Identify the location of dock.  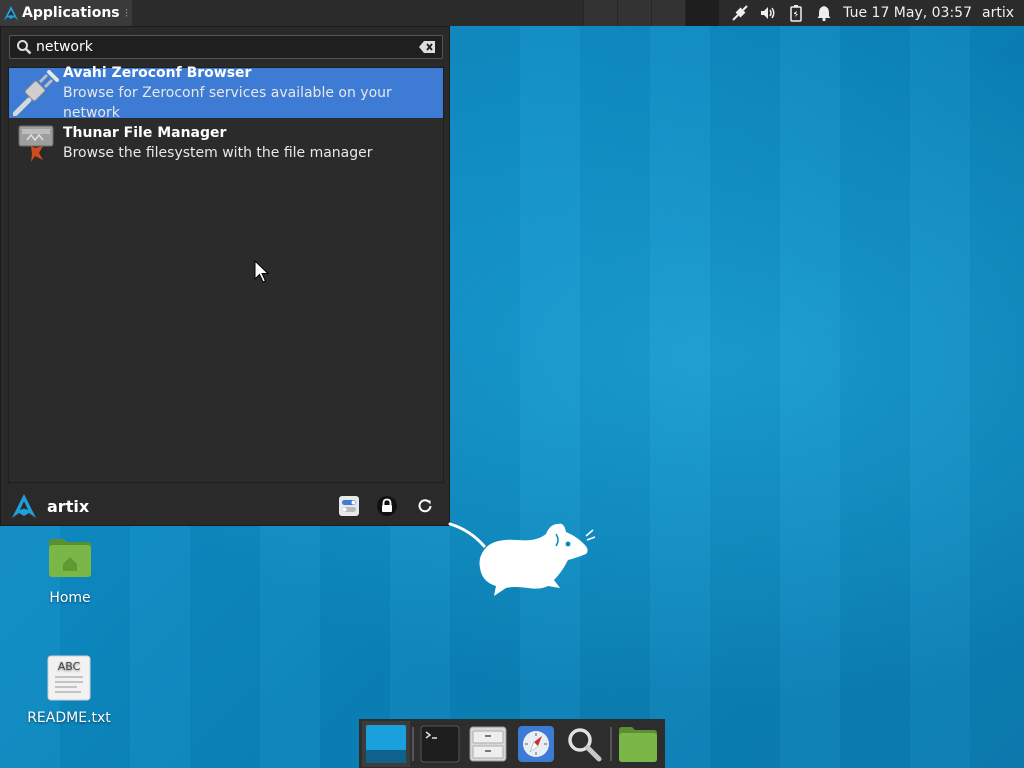
(512, 743).